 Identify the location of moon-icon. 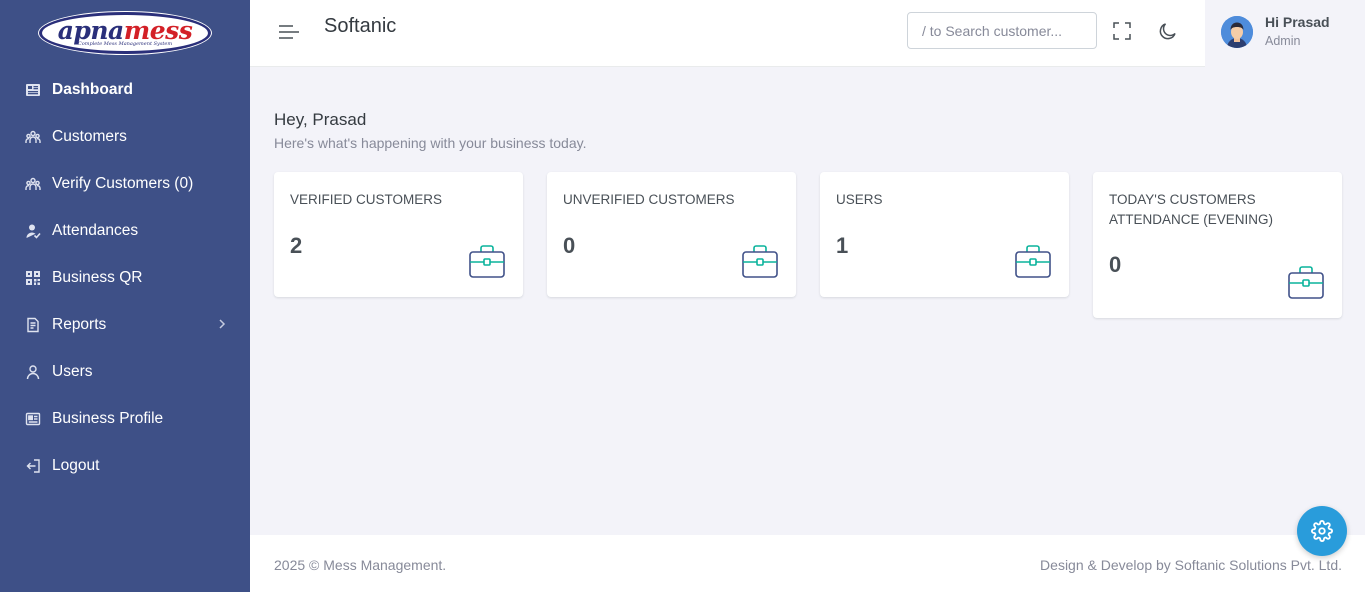
(1167, 31).